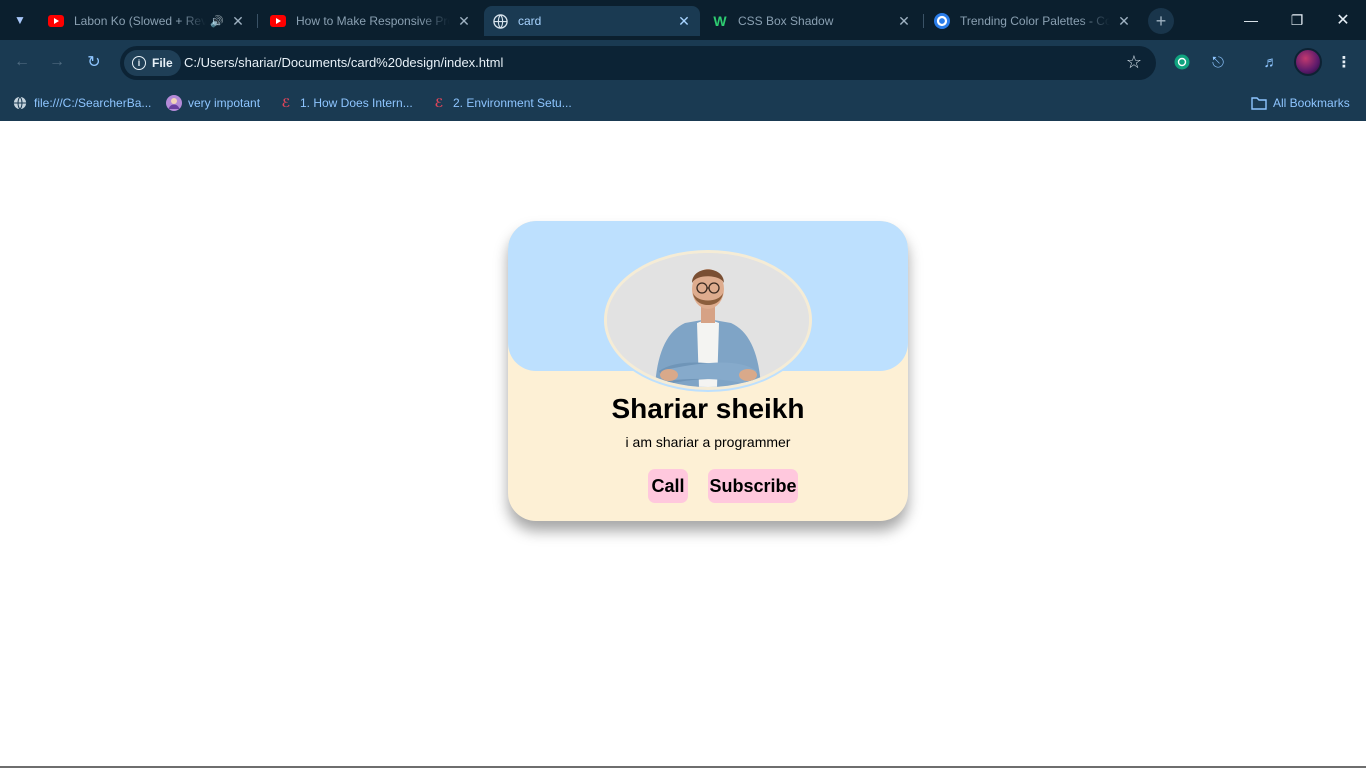  I want to click on reload-button: ↻, so click(94, 62).